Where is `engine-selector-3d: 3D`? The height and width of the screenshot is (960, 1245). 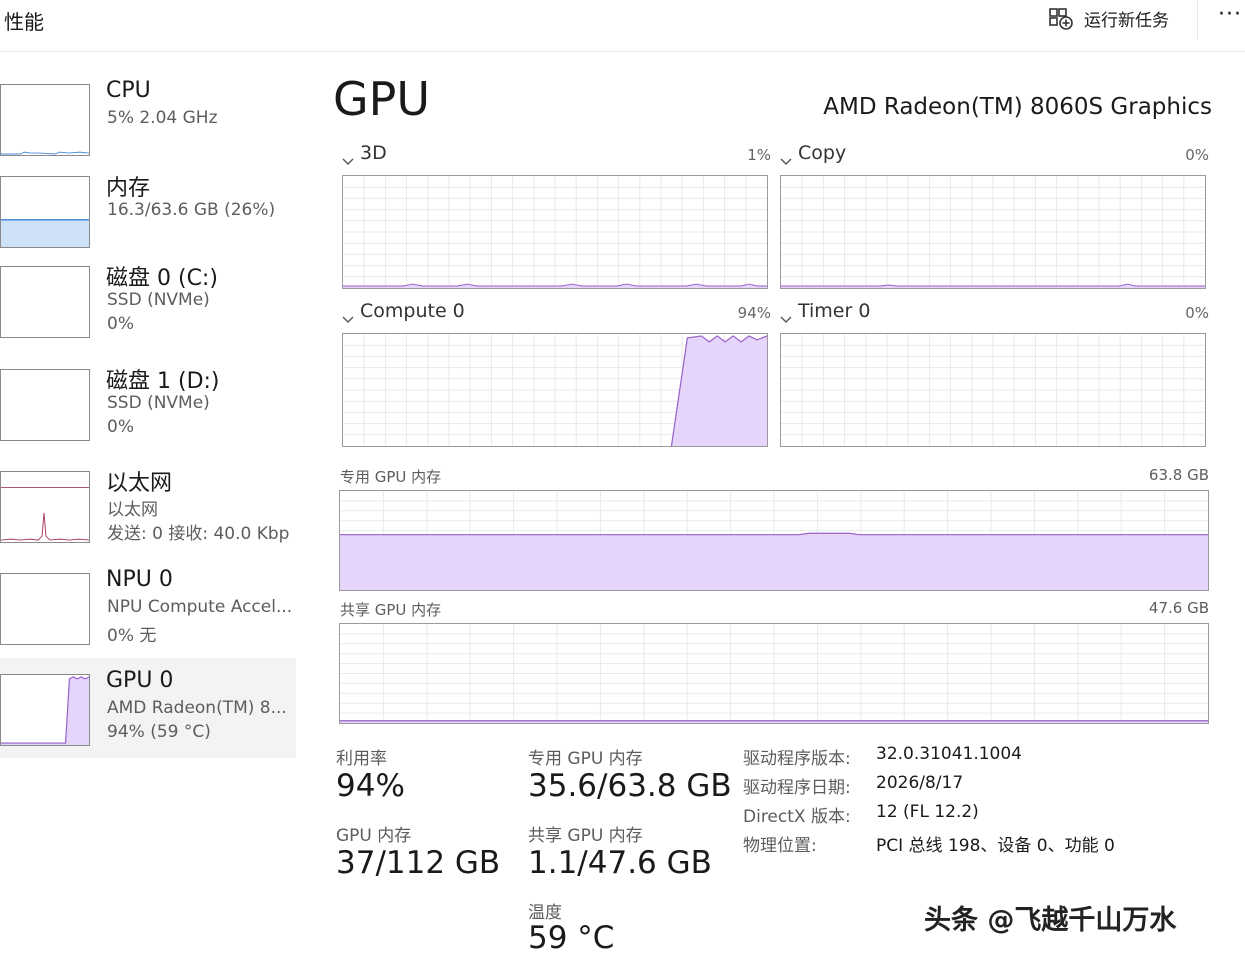 engine-selector-3d: 3D is located at coordinates (364, 153).